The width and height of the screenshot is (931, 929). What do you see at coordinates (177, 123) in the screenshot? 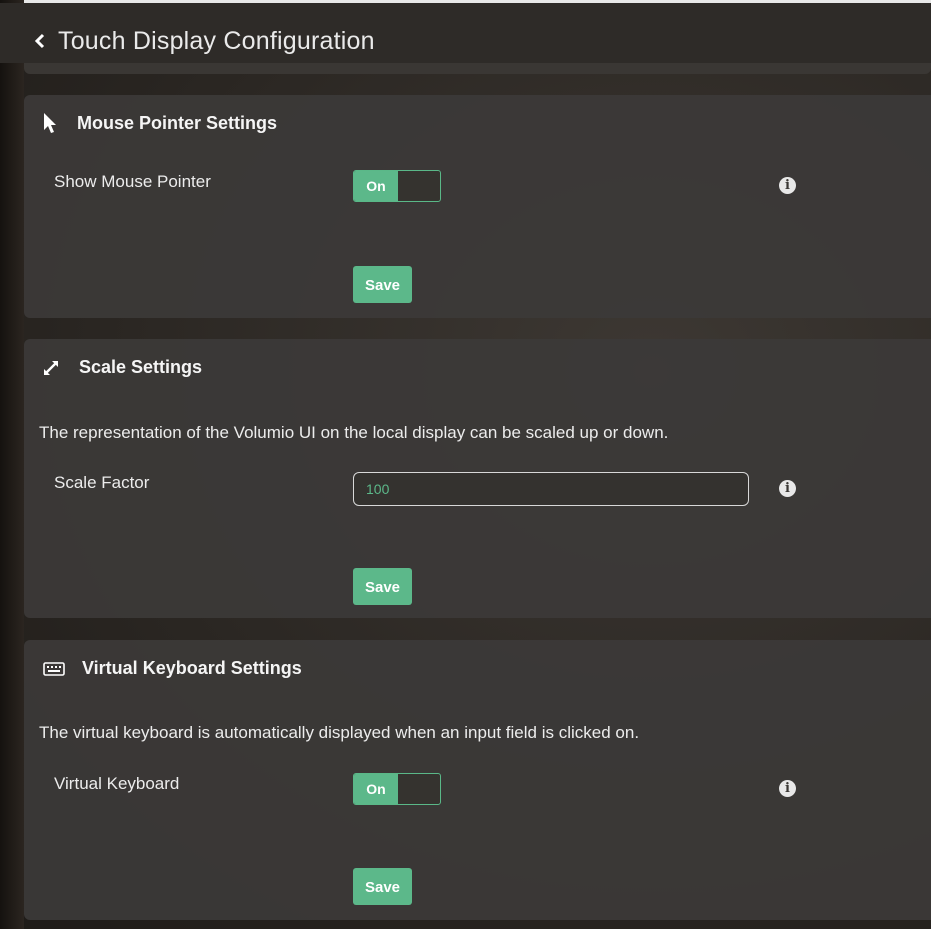
I see `section-title: Mouse Pointer Settings` at bounding box center [177, 123].